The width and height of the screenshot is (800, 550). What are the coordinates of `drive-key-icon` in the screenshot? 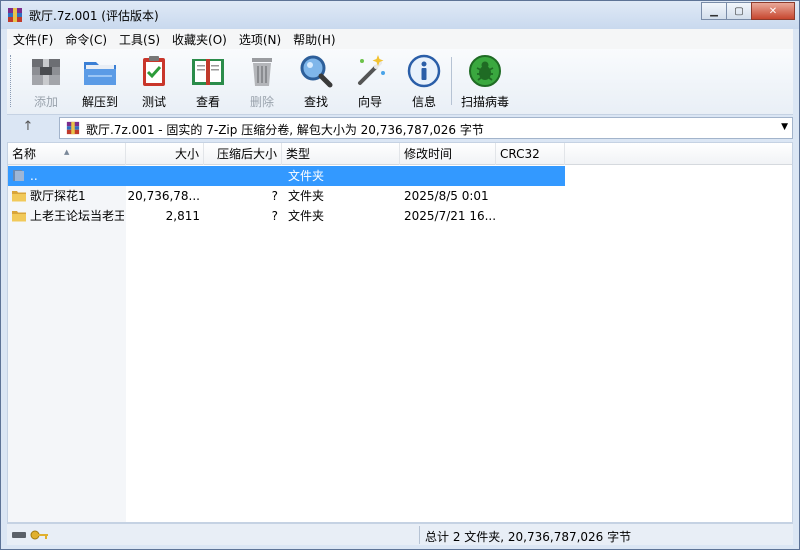 It's located at (31, 535).